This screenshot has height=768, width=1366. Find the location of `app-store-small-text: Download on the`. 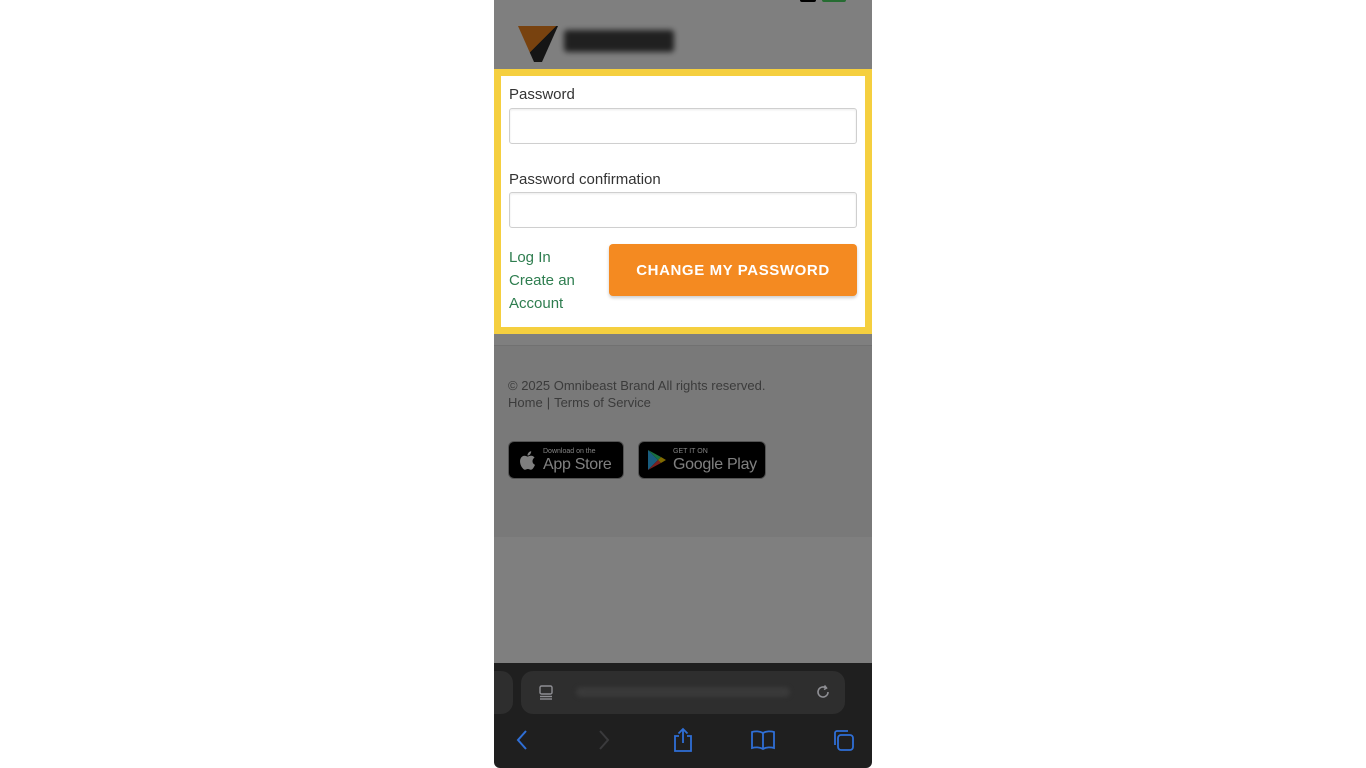

app-store-small-text: Download on the is located at coordinates (569, 451).